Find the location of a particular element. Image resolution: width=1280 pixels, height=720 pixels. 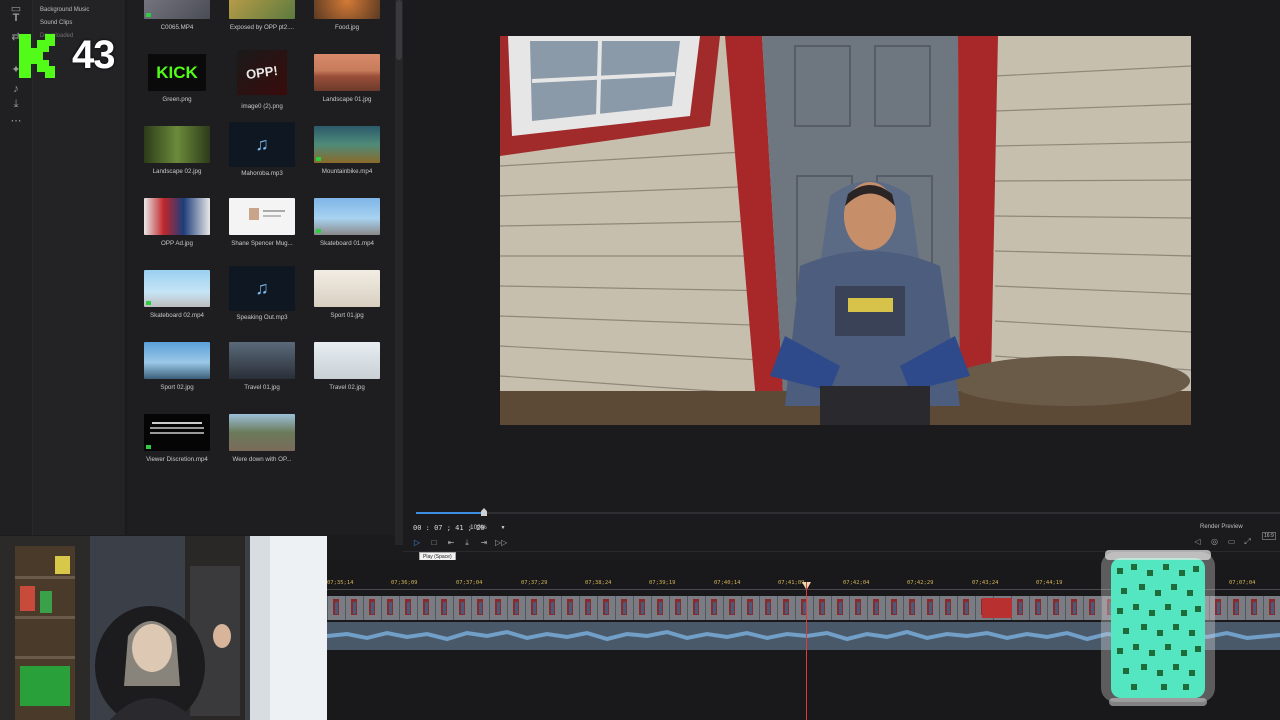

more-icon: ⋯ is located at coordinates (16, 121).